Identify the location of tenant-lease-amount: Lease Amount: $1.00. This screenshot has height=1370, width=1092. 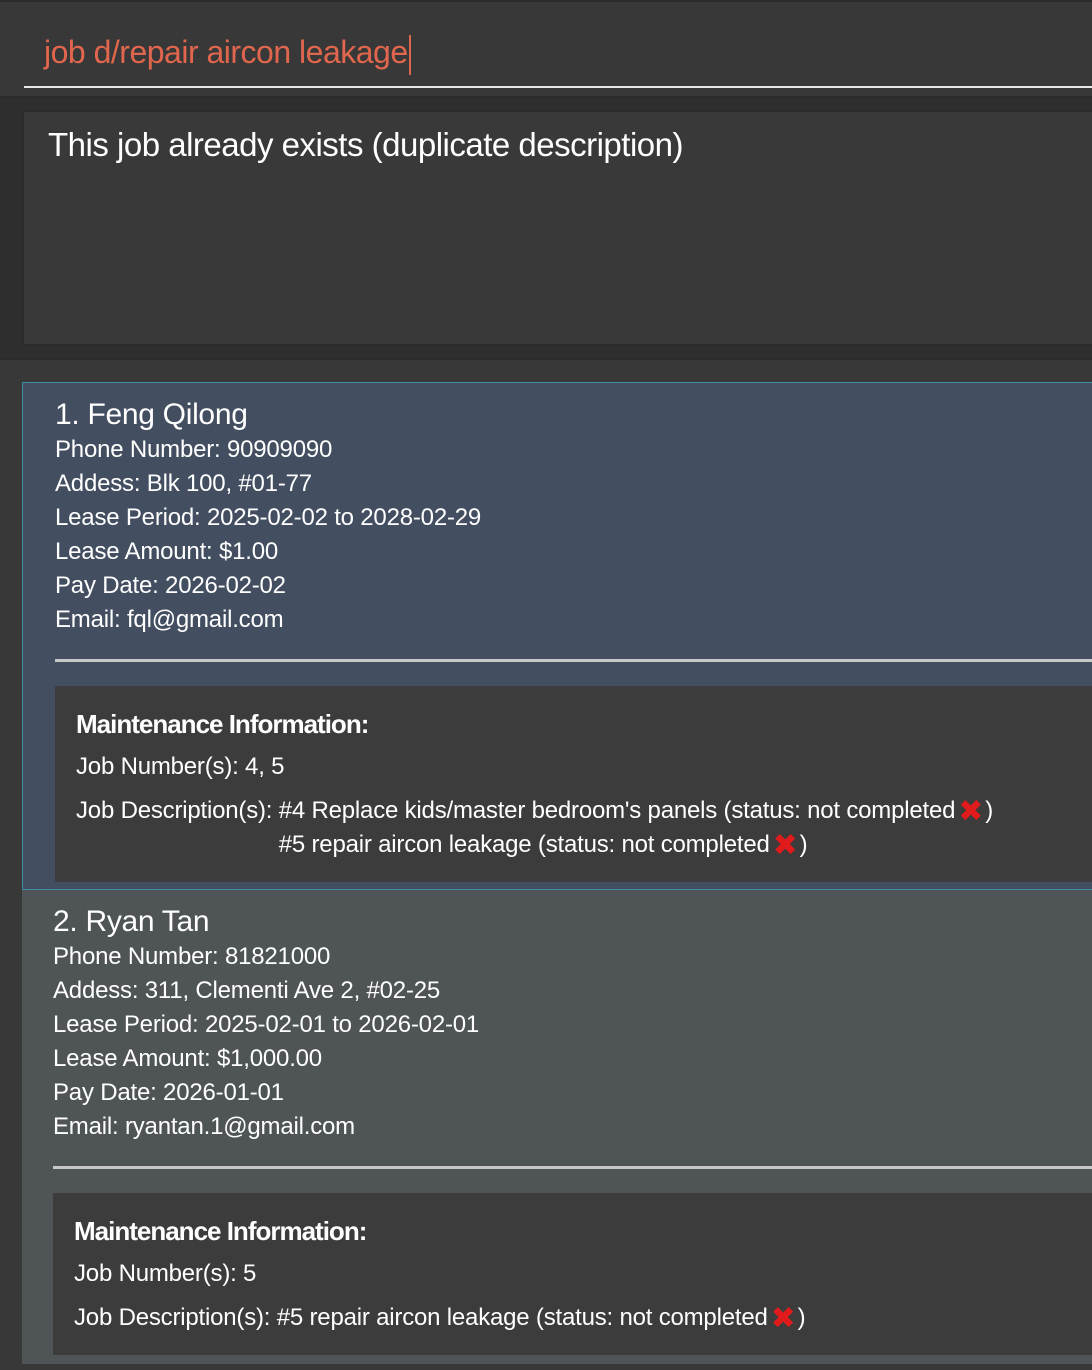
(167, 551).